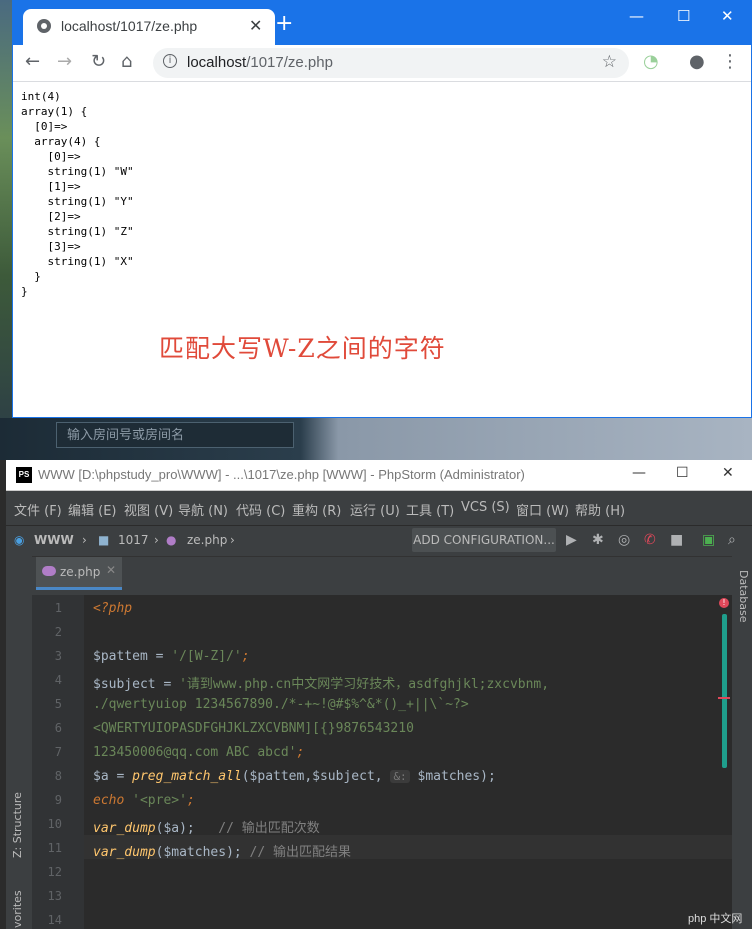 Image resolution: width=752 pixels, height=929 pixels. I want to click on left-tool-strip: Z: Structure vorites, so click(19, 742).